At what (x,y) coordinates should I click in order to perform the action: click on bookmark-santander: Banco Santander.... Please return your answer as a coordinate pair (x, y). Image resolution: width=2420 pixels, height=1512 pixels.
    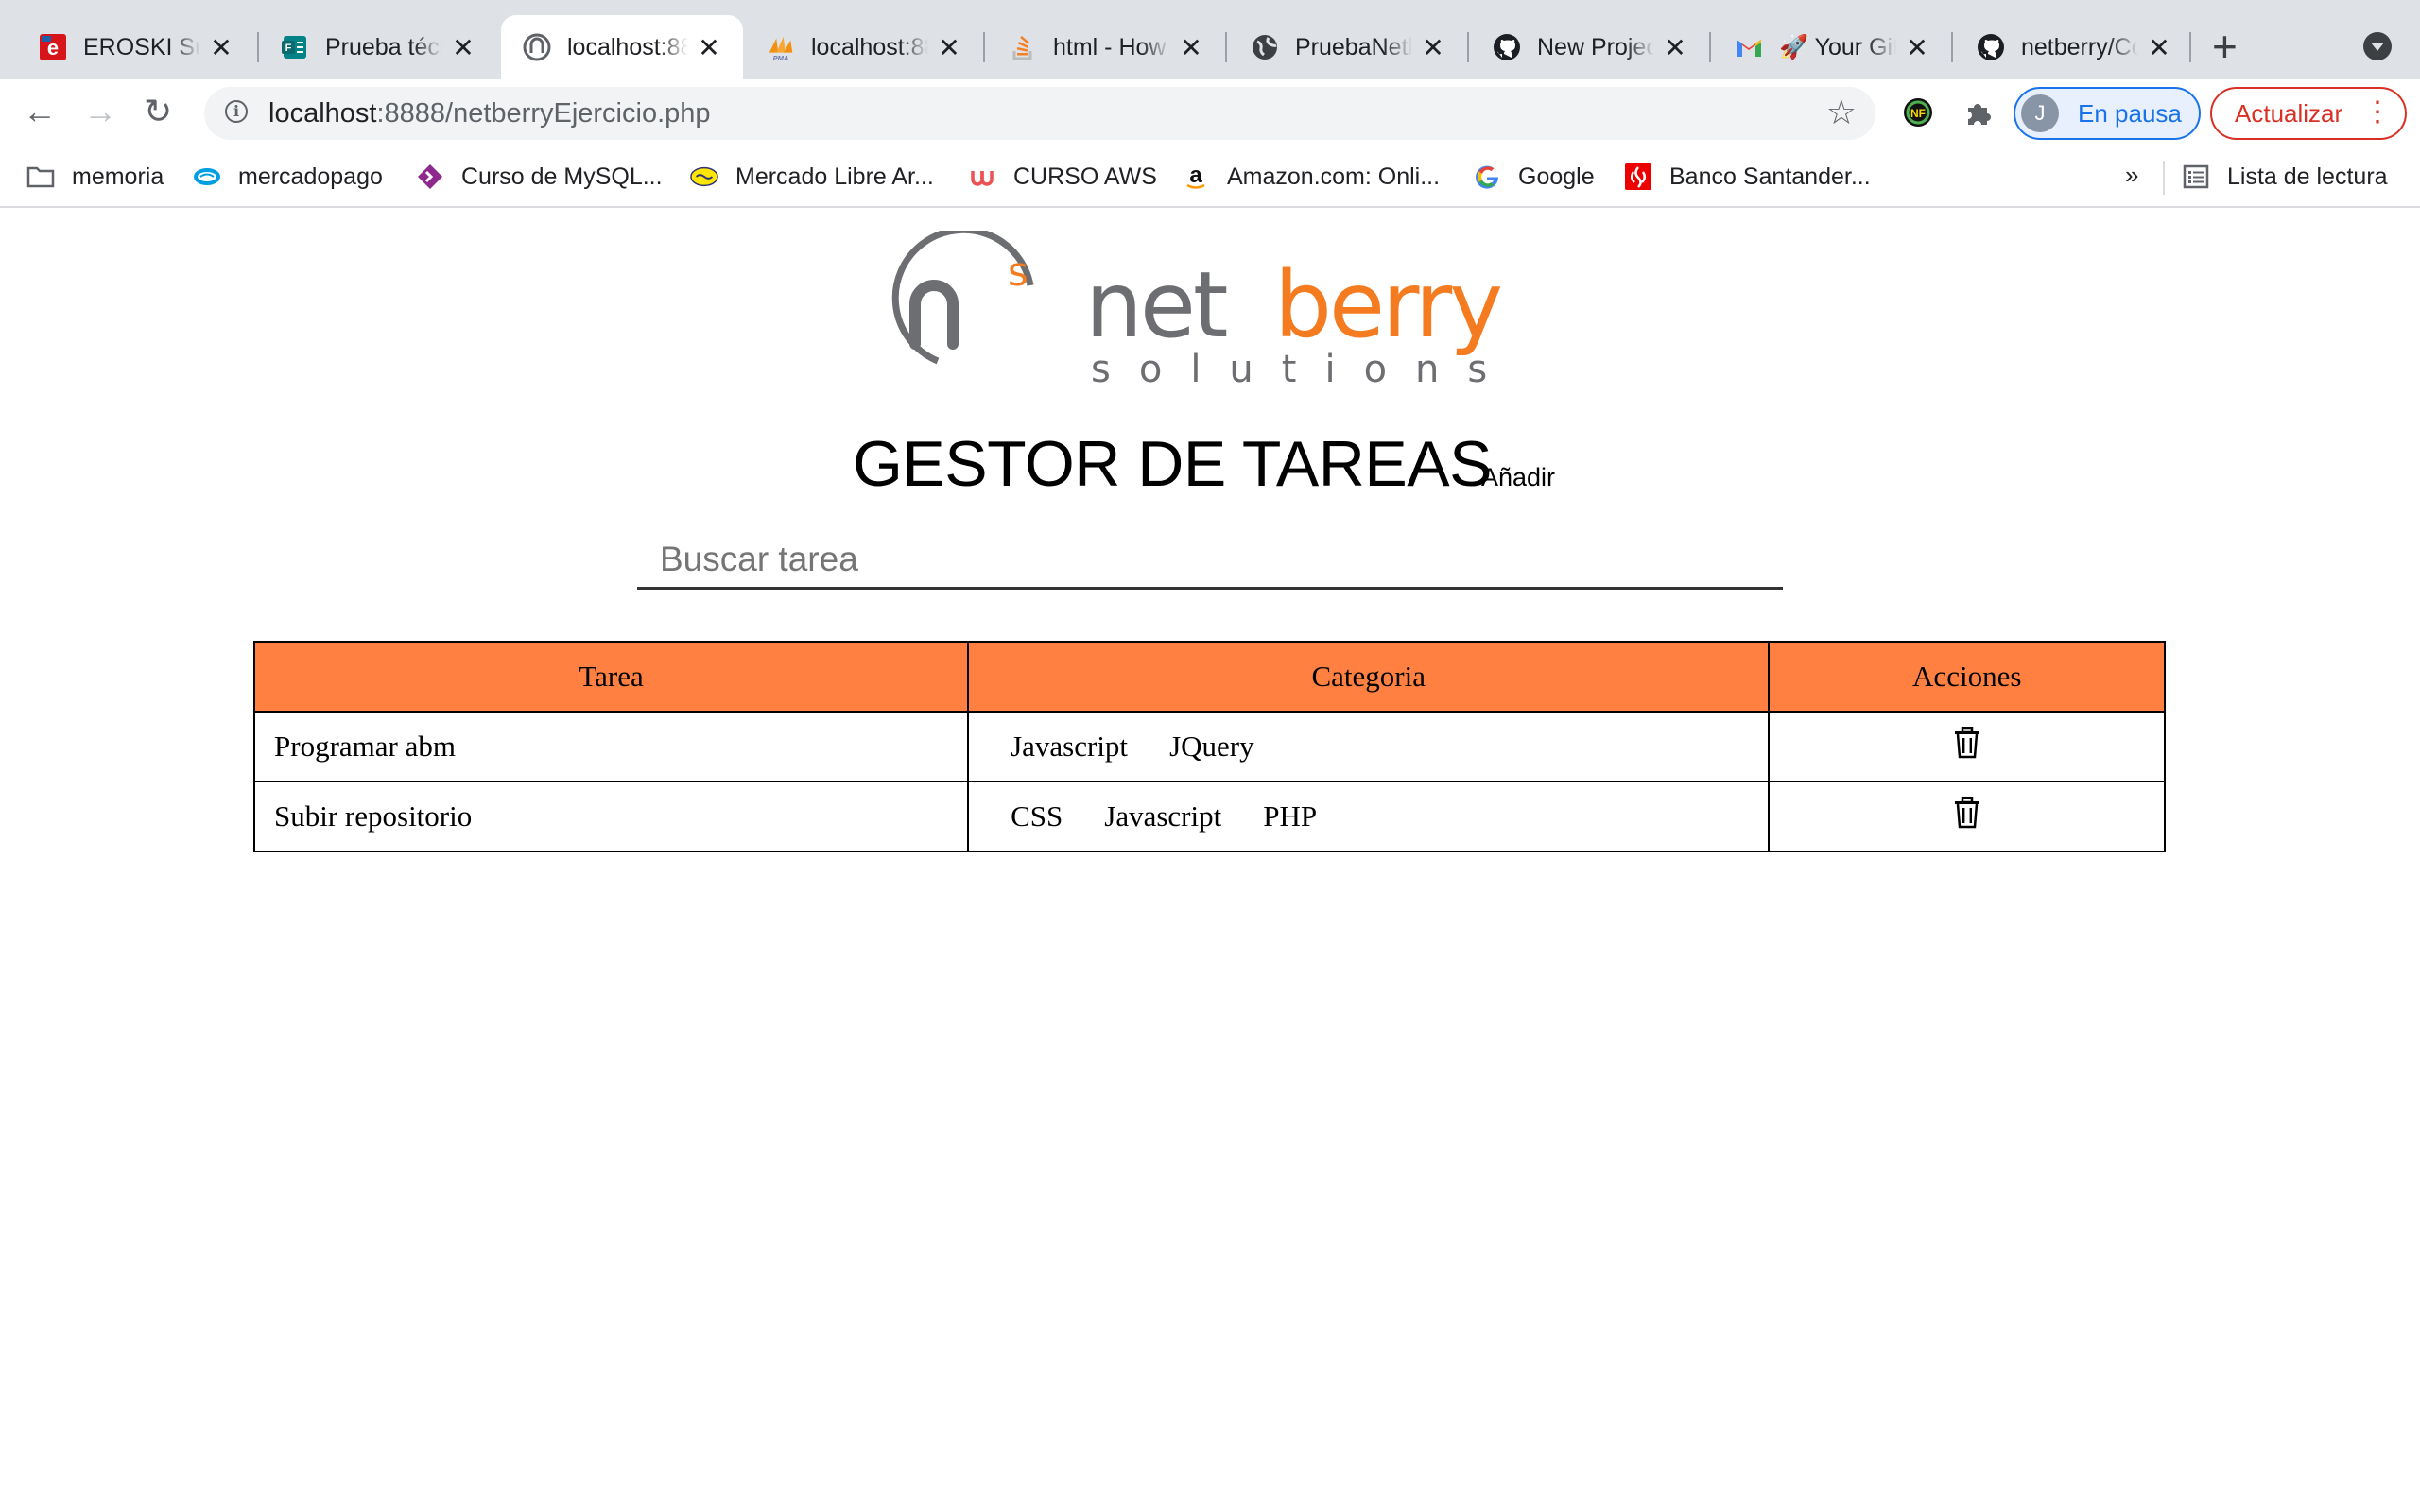
    Looking at the image, I should click on (1747, 177).